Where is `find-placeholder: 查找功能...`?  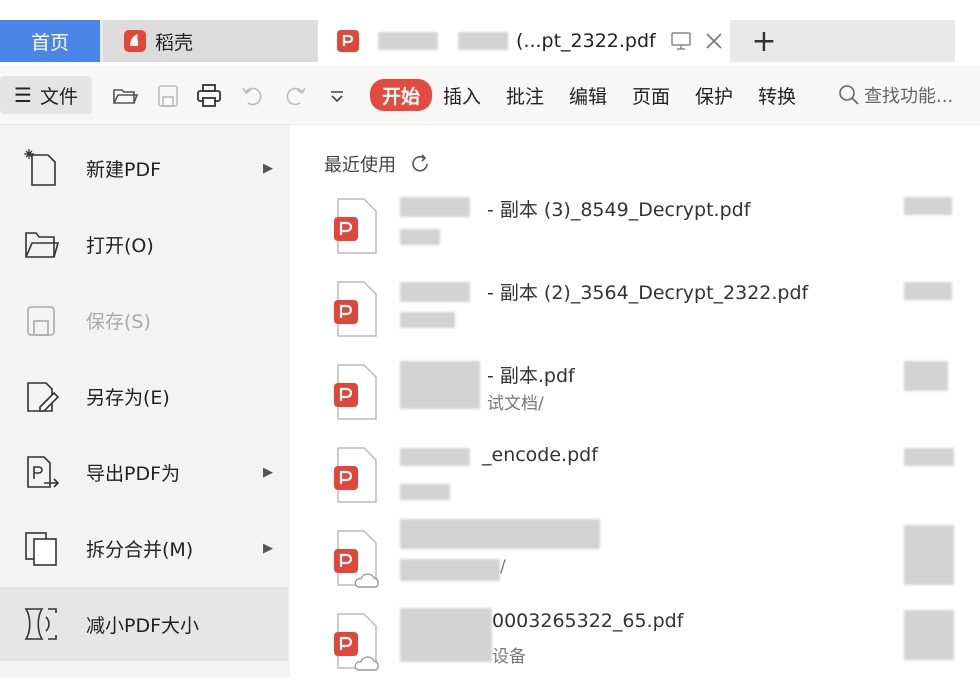 find-placeholder: 查找功能... is located at coordinates (909, 96).